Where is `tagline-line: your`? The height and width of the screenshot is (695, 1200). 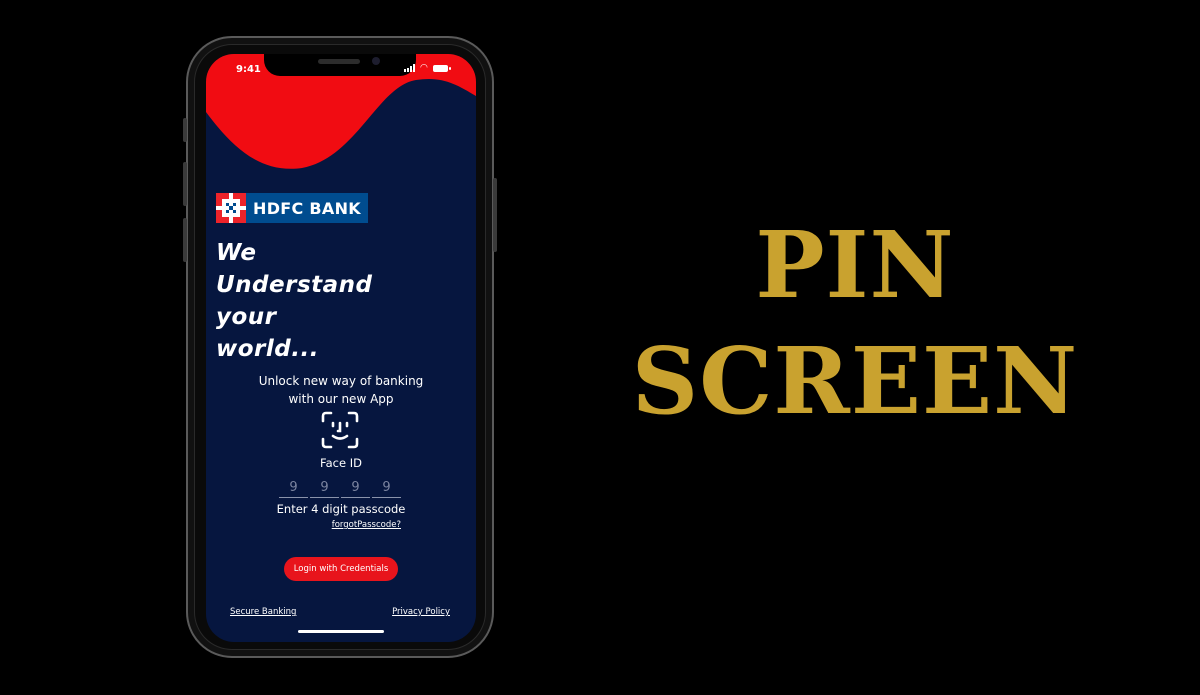
tagline-line: your is located at coordinates (246, 317).